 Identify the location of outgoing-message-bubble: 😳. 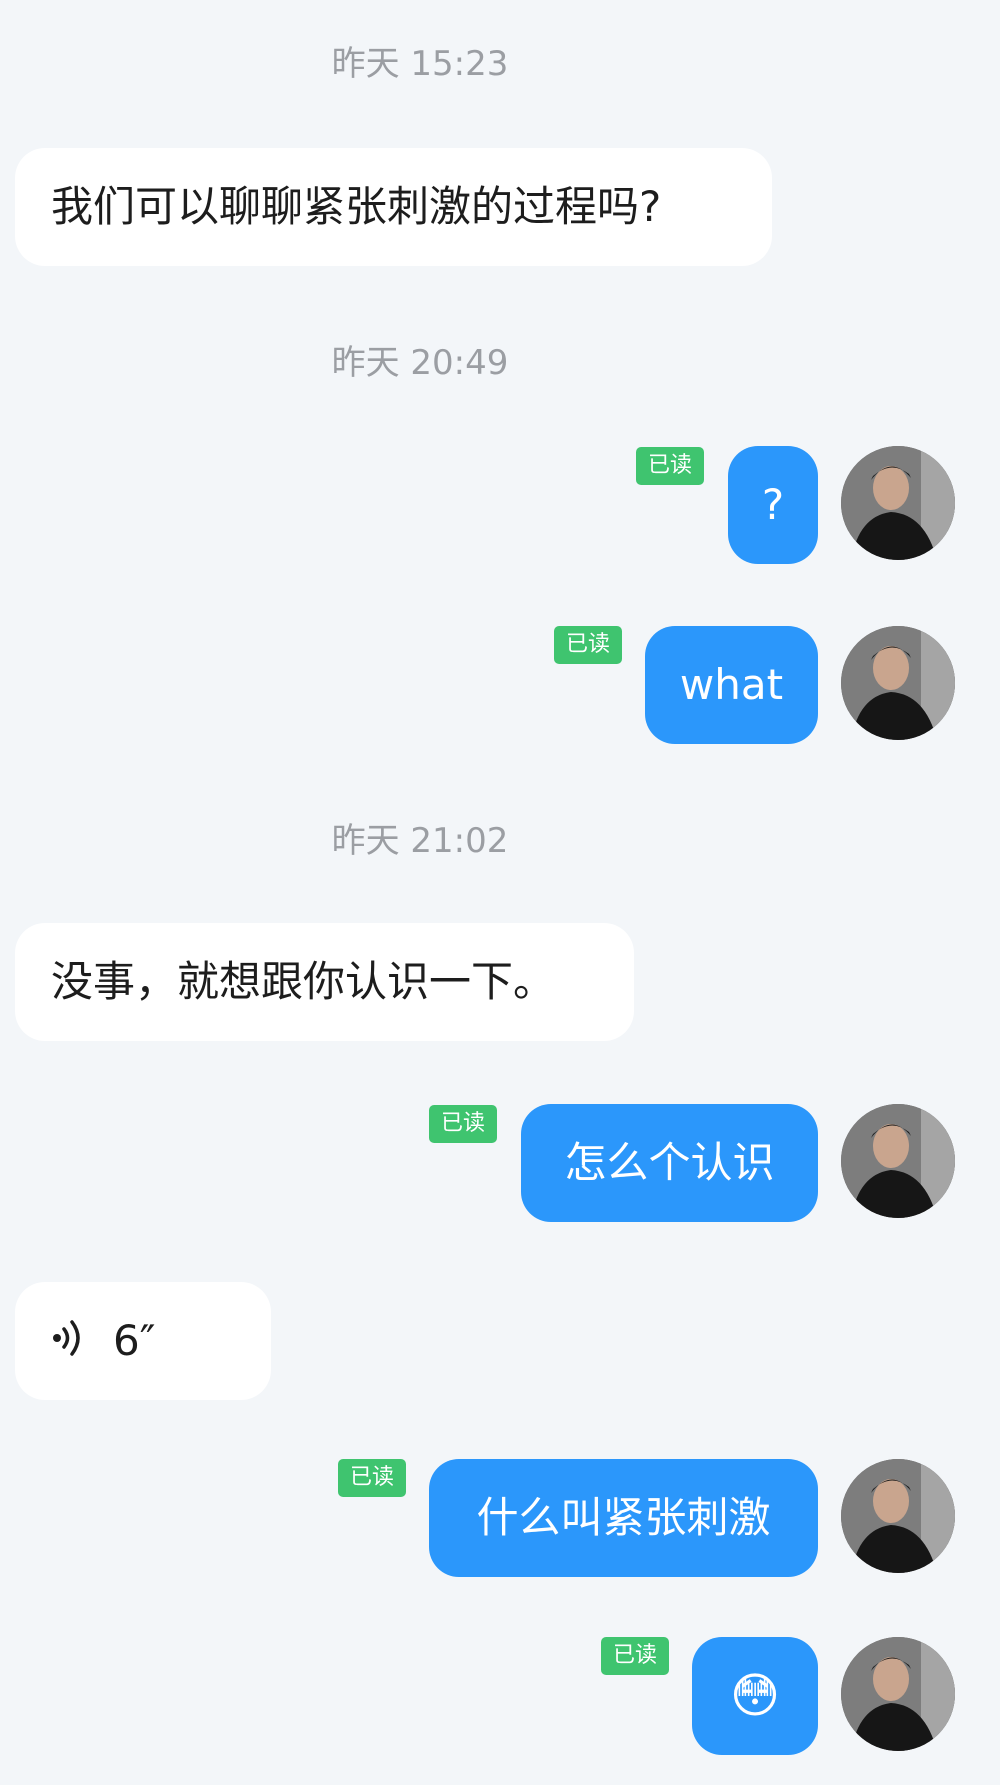
(755, 1696).